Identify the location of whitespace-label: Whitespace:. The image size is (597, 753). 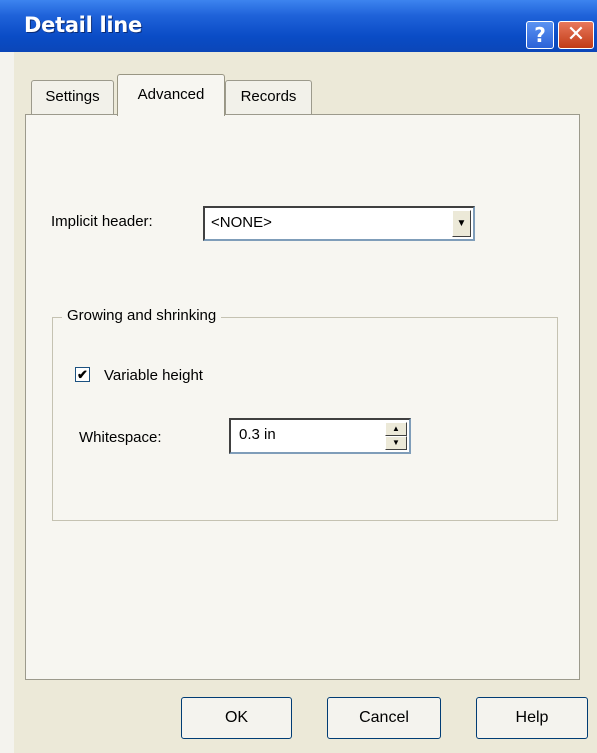
(120, 437).